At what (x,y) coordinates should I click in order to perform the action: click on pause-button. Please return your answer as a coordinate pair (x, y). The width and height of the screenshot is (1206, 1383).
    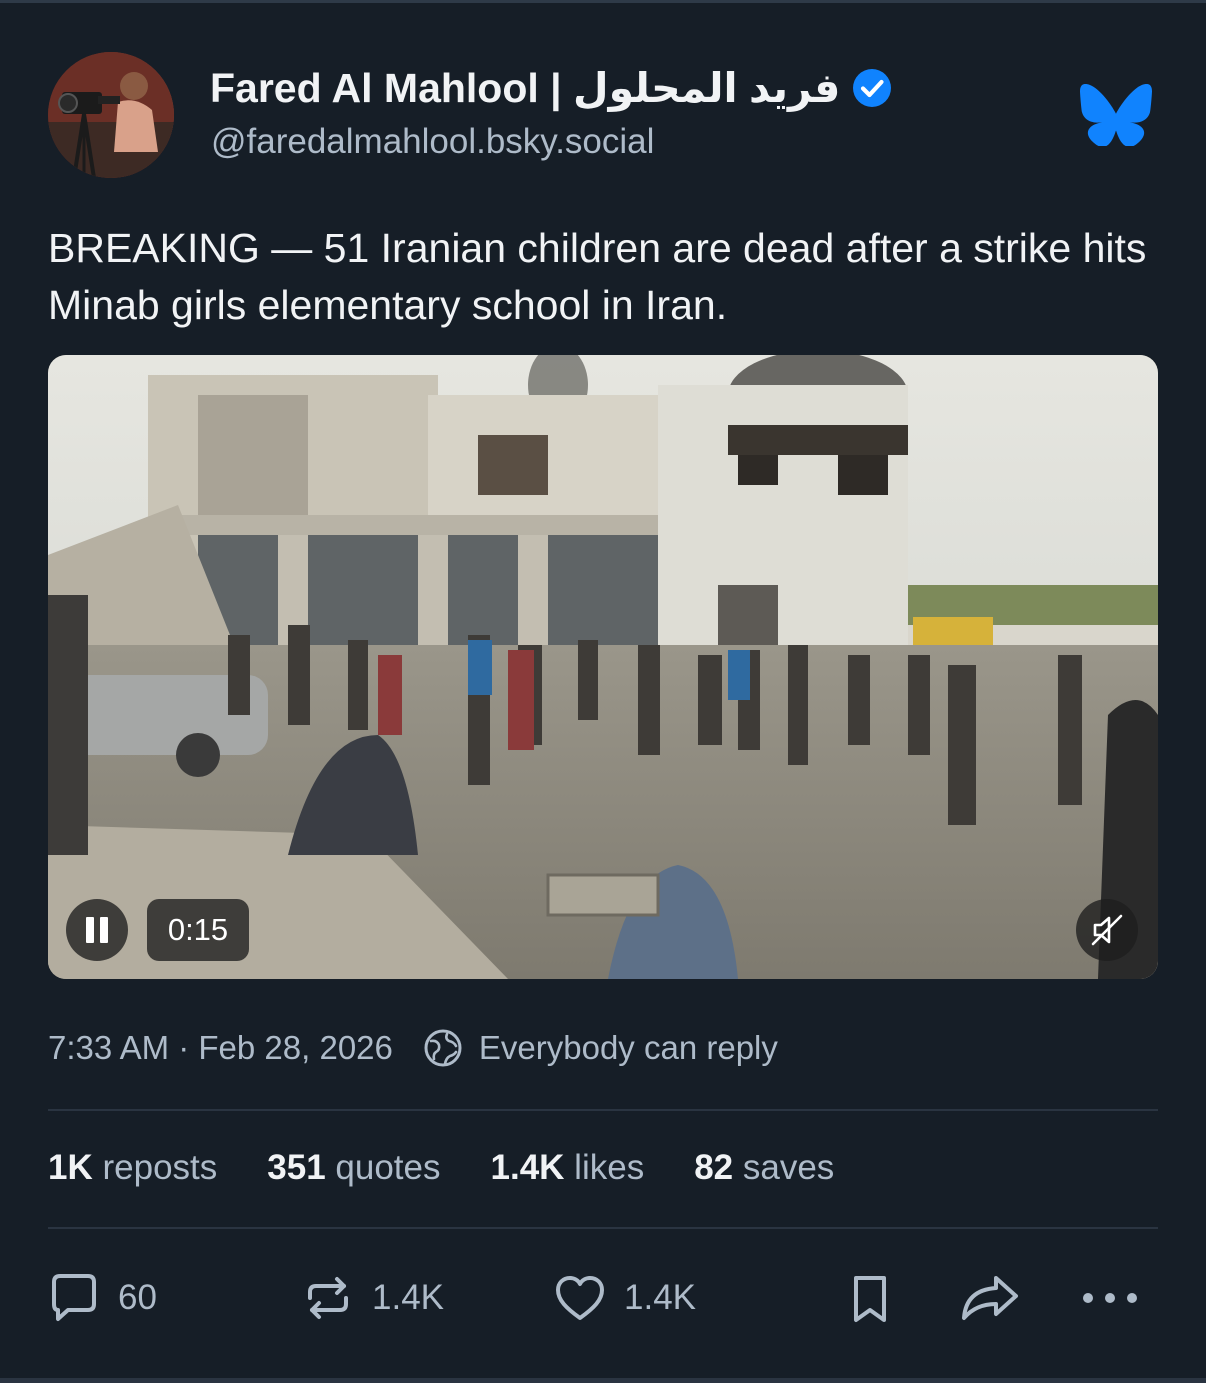
    Looking at the image, I should click on (97, 930).